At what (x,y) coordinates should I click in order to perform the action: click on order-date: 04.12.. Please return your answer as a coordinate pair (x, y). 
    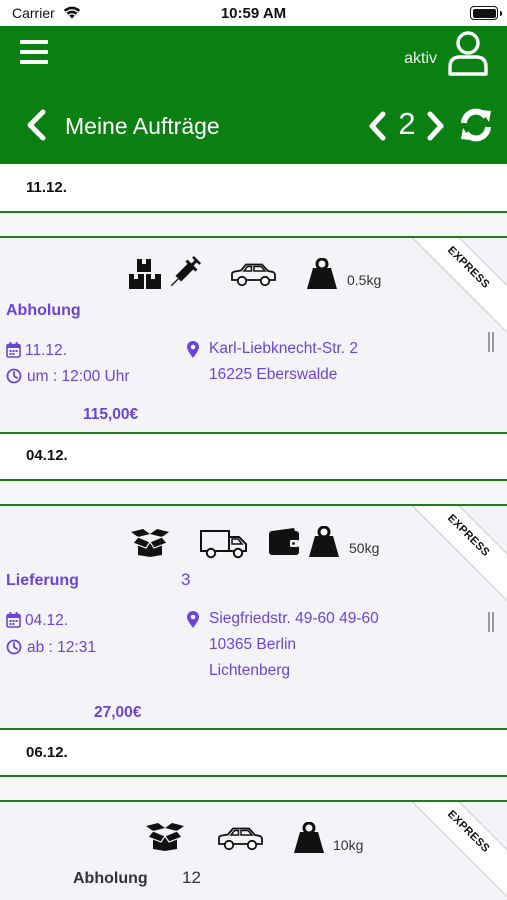
    Looking at the image, I should click on (47, 620).